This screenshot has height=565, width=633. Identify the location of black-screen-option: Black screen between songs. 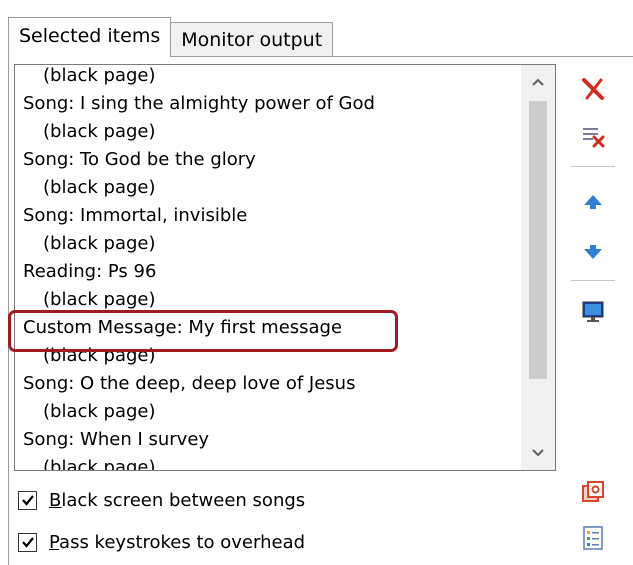
(161, 500).